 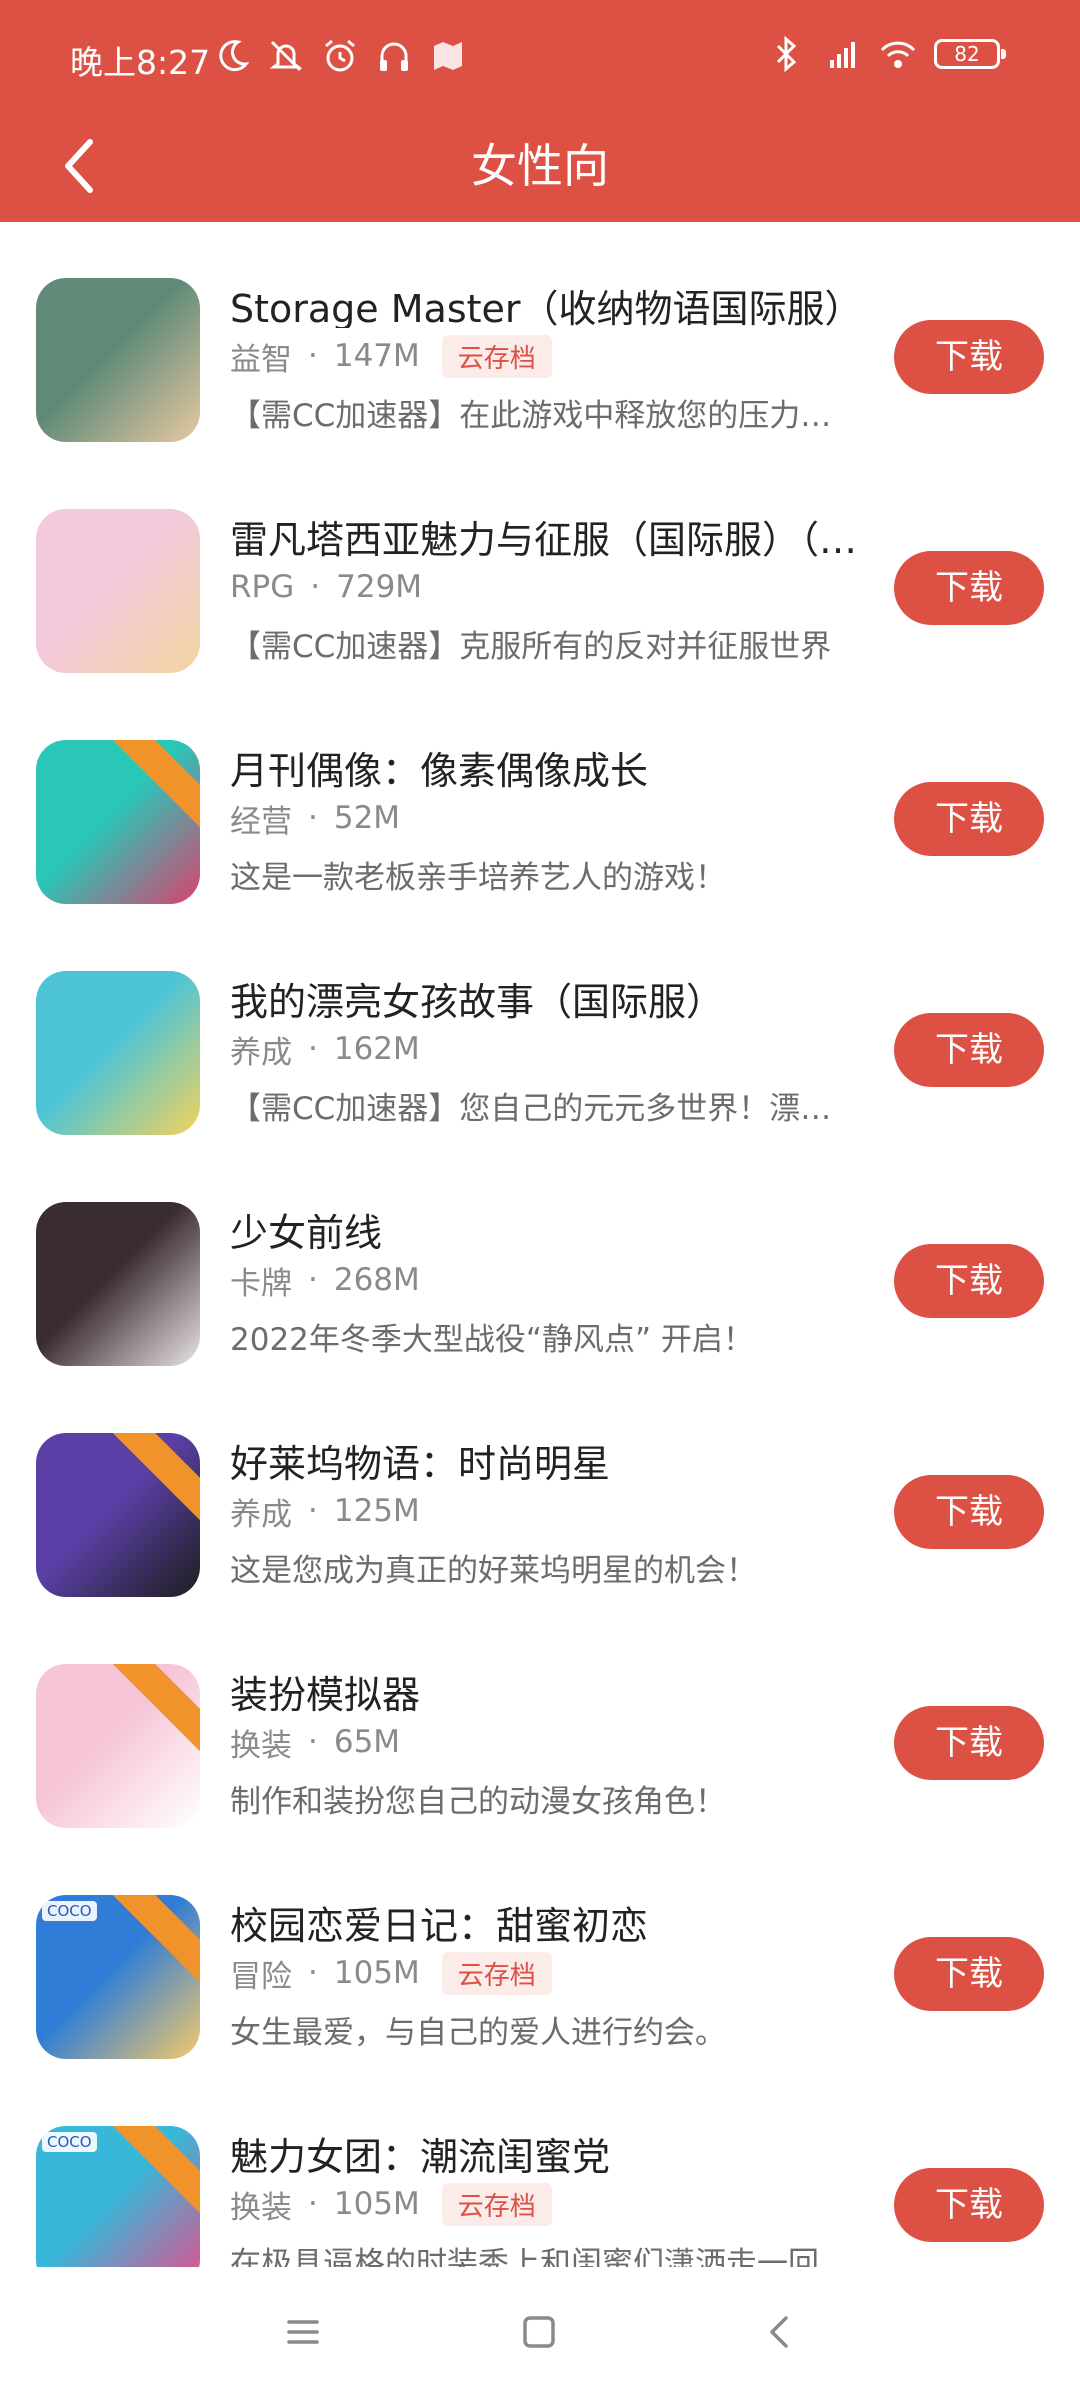 I want to click on app-list-item: 好莱坞物语：时尚明星 养成 · 125M 这是您成为真正的好莱坞明星的机会！ 下载, so click(x=540, y=1492).